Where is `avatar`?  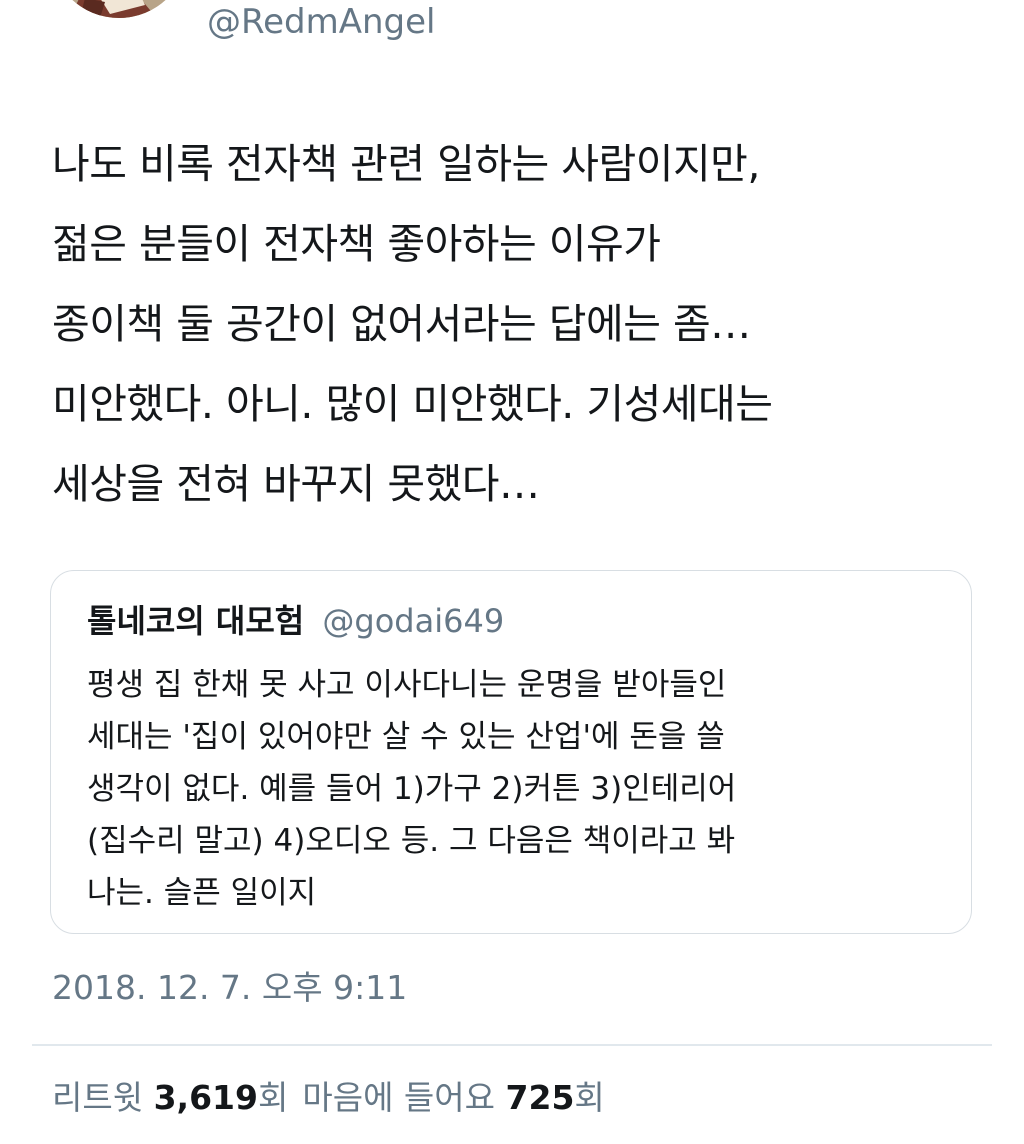
avatar is located at coordinates (119, 9).